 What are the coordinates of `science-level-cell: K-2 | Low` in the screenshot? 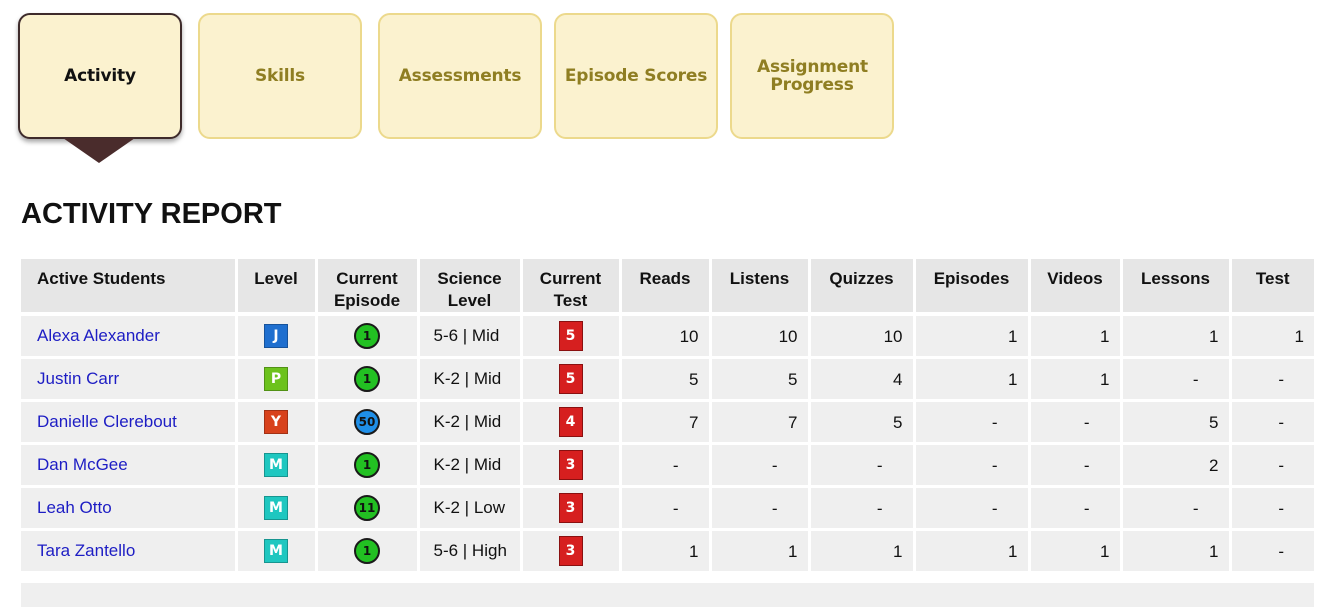 It's located at (470, 508).